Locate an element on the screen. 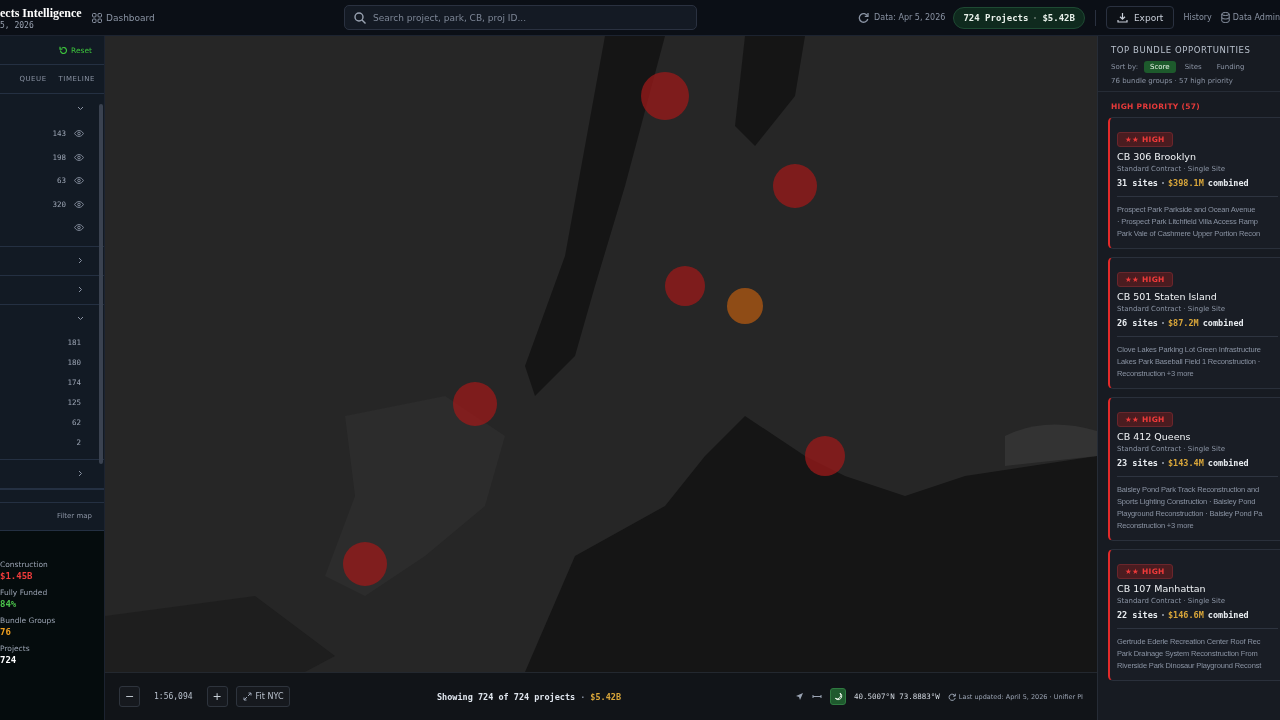  database-icon is located at coordinates (1225, 17).